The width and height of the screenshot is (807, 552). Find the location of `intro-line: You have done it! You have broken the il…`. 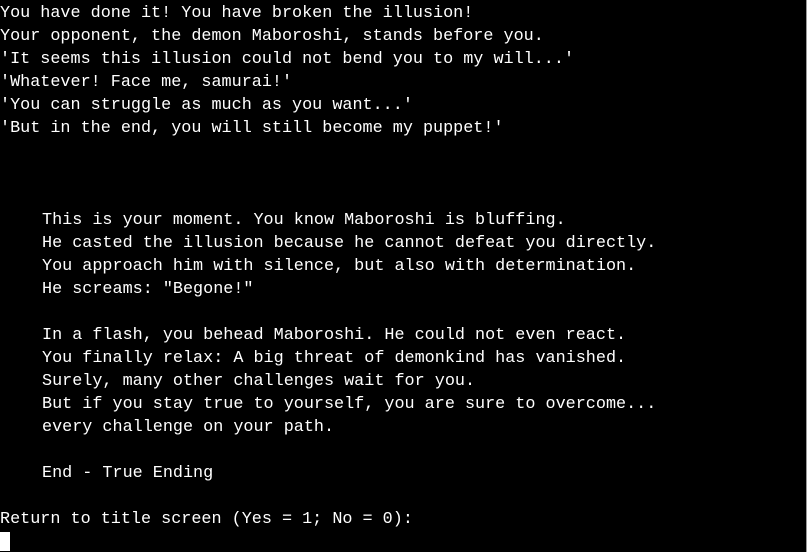

intro-line: You have done it! You have broken the il… is located at coordinates (237, 13).